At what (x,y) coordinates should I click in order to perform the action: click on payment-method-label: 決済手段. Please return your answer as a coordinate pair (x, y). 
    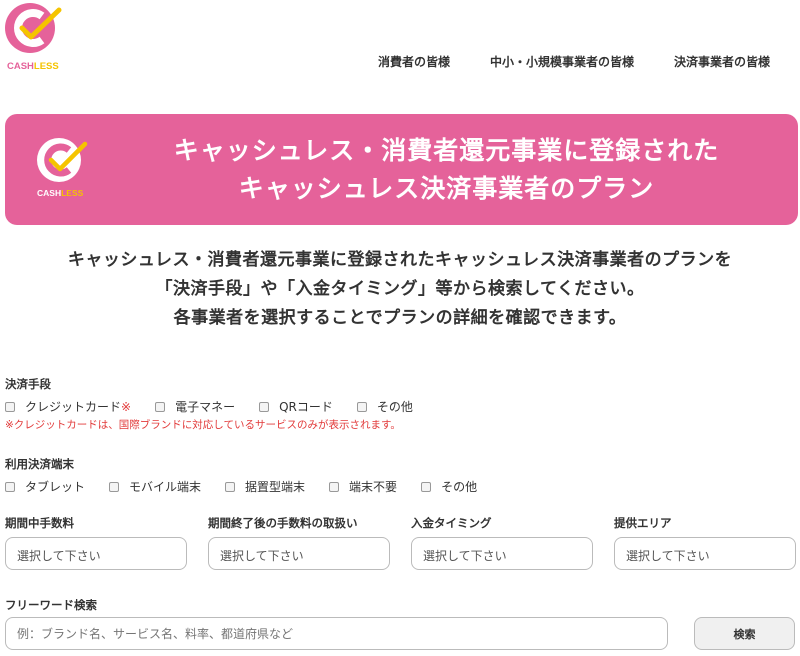
    Looking at the image, I should click on (28, 384).